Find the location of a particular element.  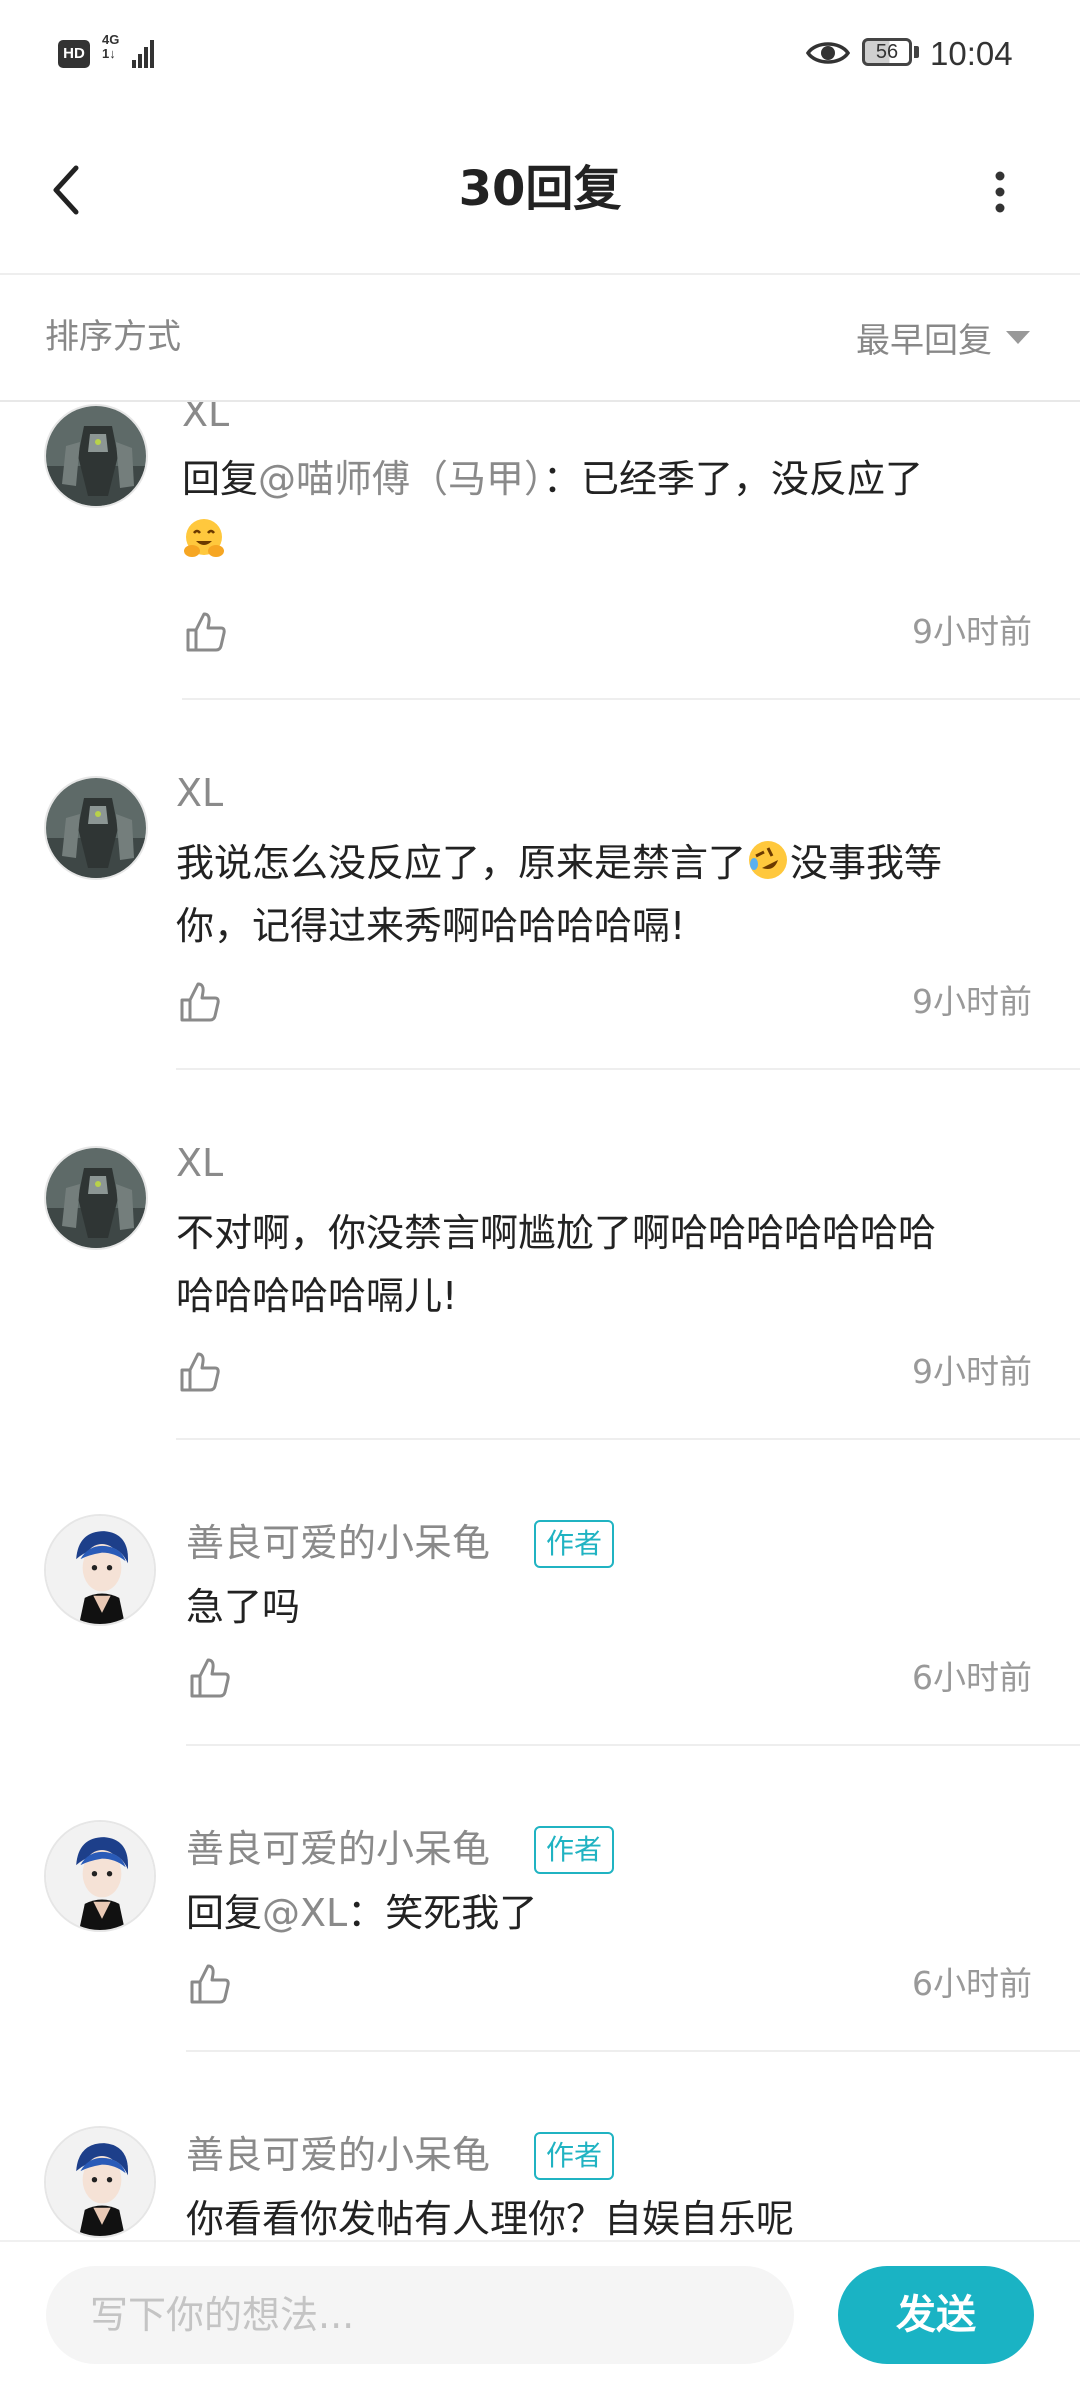

reply-item: XL 回复@喵师傅（马甲）：已经季了，没反应了 9小时前 is located at coordinates (540, 552).